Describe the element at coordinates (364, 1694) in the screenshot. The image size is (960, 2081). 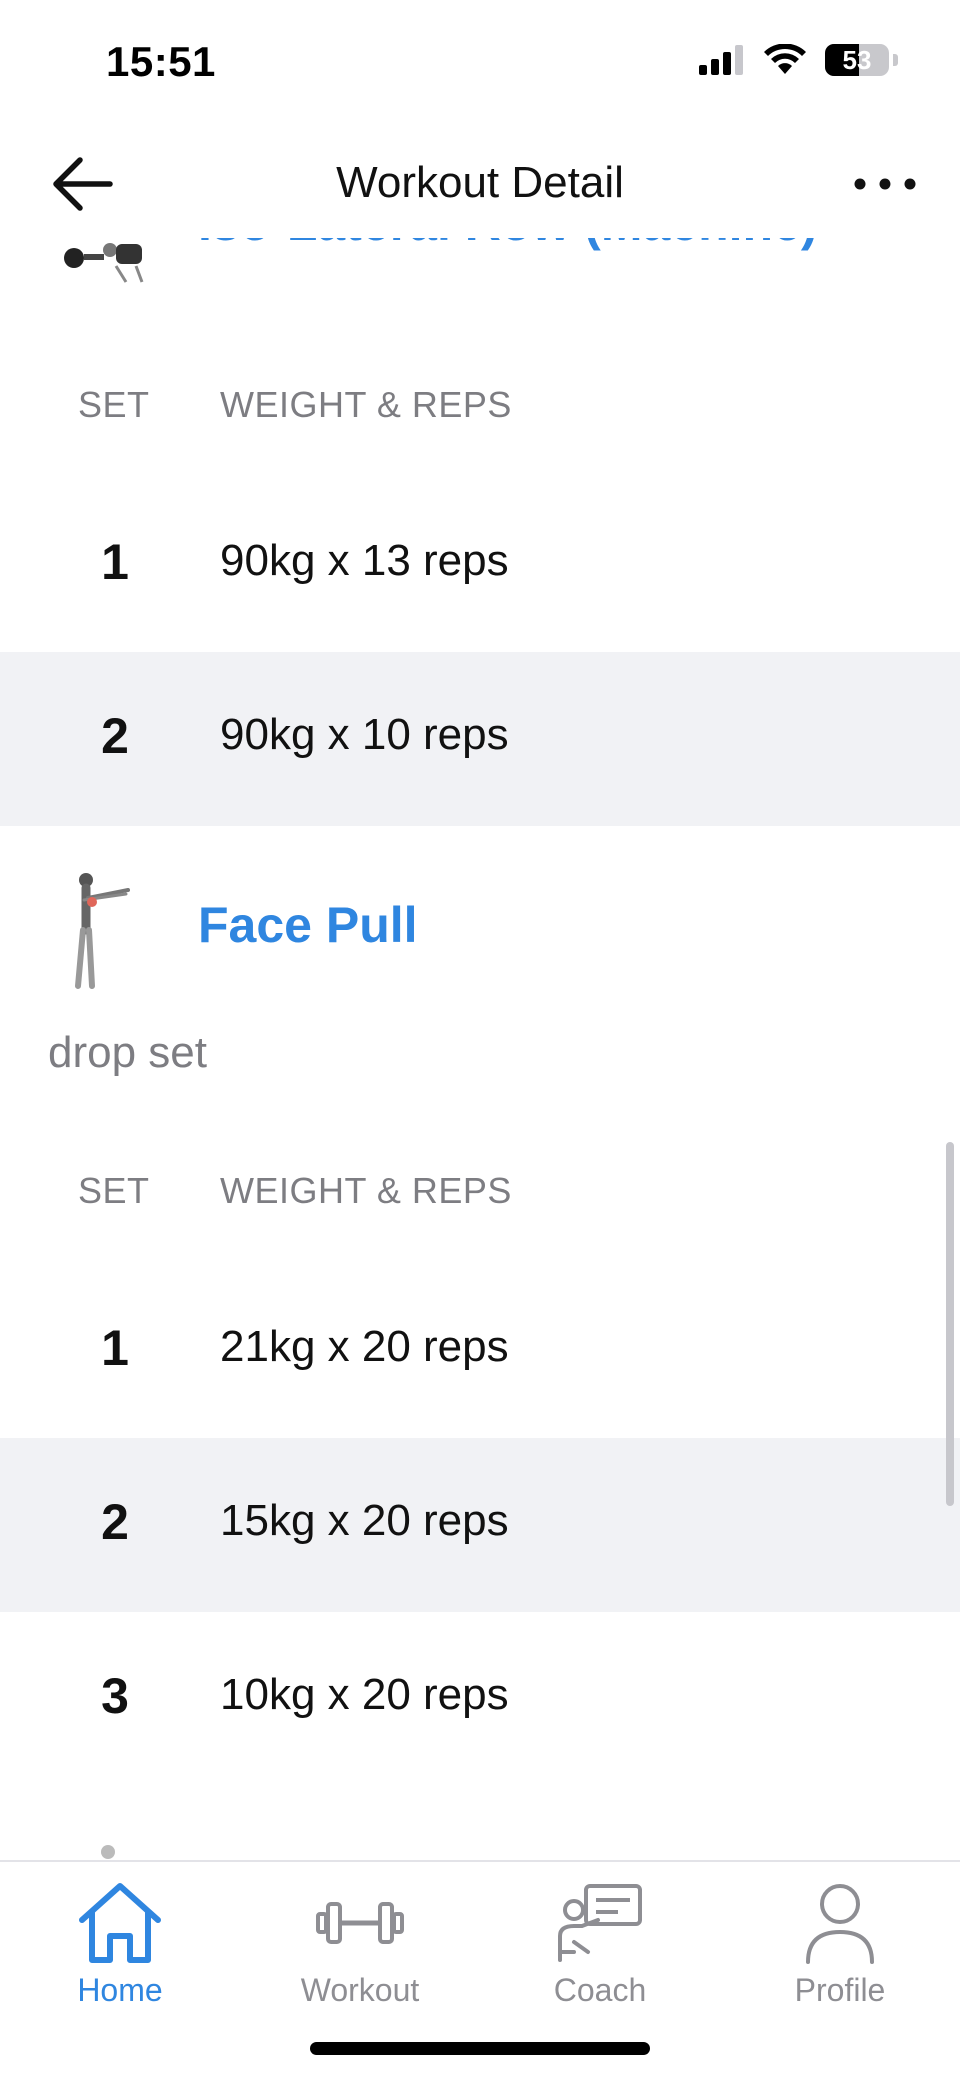
I see `set-weight-reps: 10kg x 20 reps` at that location.